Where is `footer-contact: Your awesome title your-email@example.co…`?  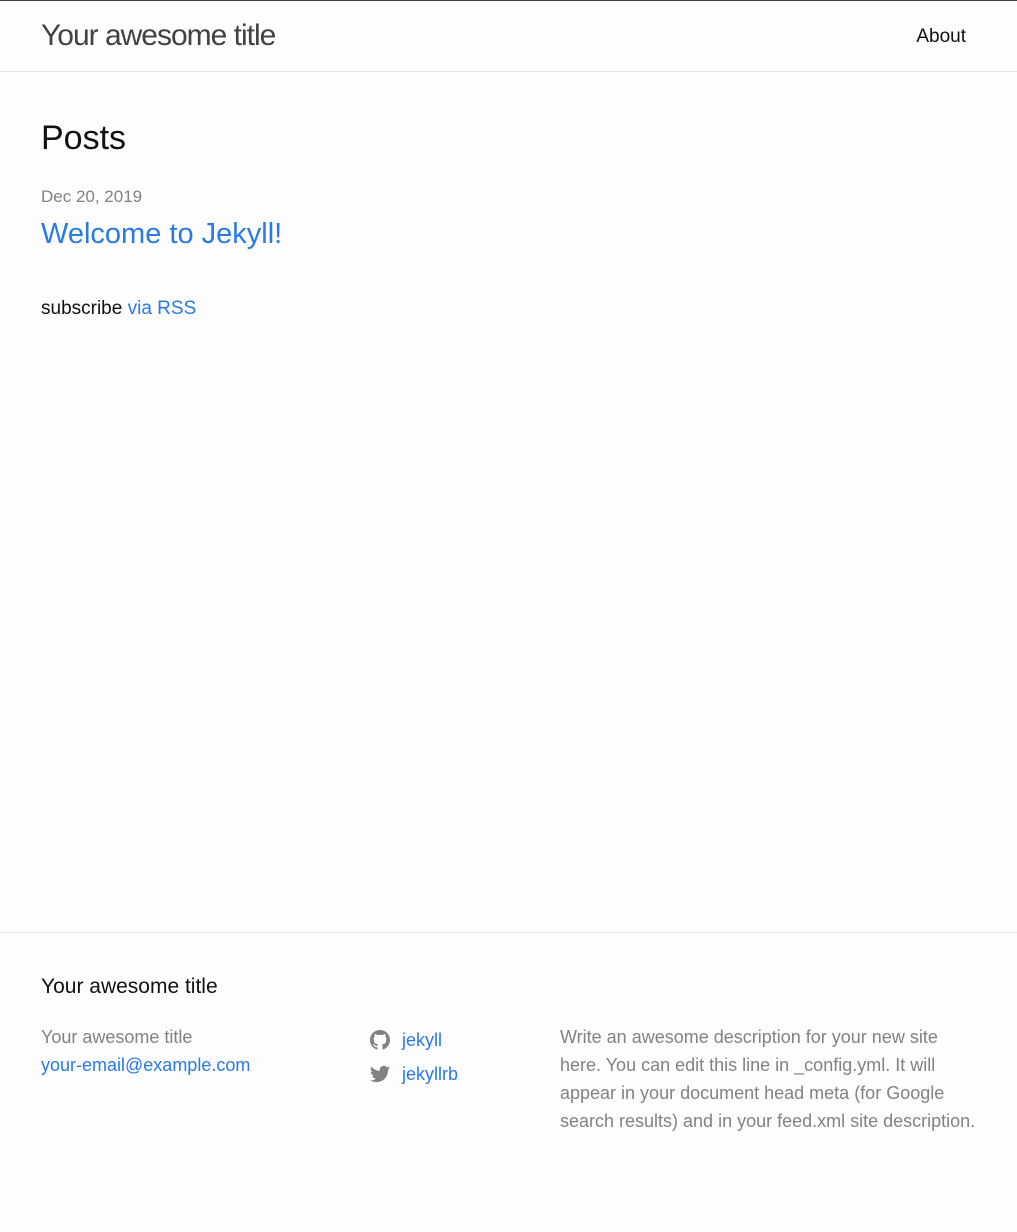 footer-contact: Your awesome title your-email@example.co… is located at coordinates (145, 1051).